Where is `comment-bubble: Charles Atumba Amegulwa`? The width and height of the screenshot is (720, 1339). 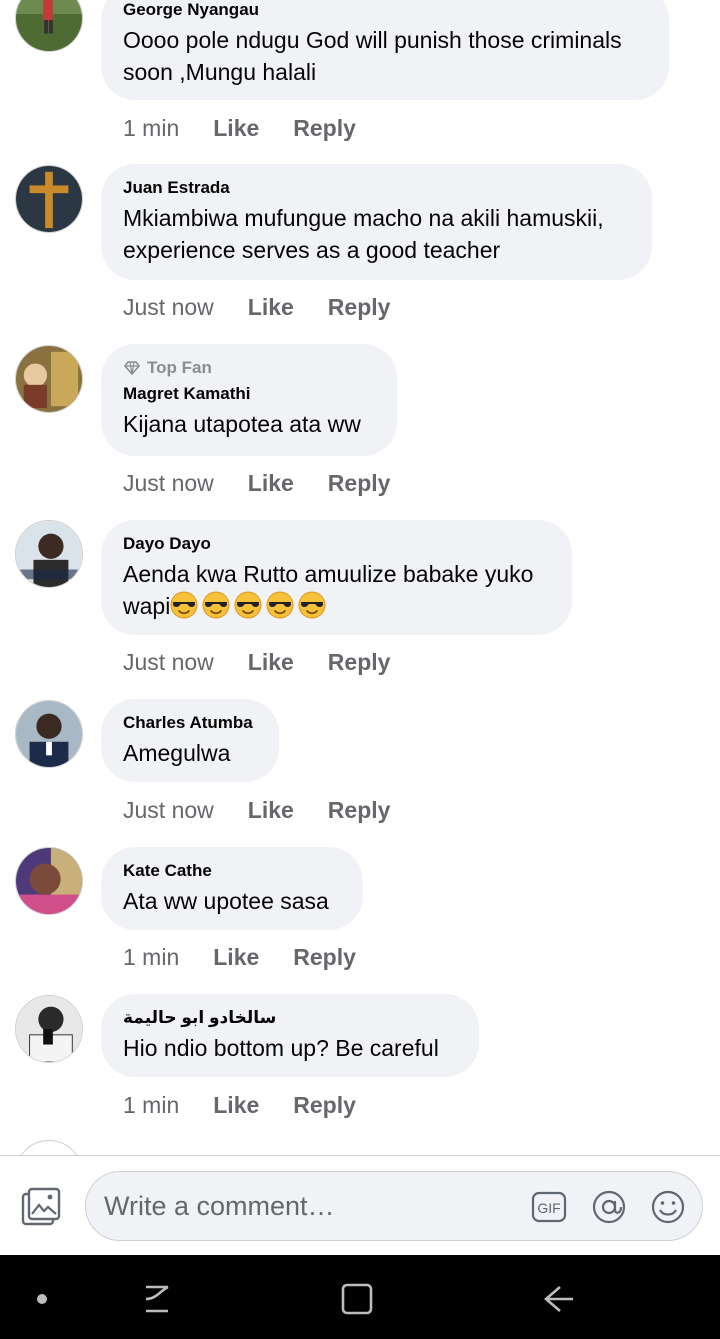 comment-bubble: Charles Atumba Amegulwa is located at coordinates (190, 740).